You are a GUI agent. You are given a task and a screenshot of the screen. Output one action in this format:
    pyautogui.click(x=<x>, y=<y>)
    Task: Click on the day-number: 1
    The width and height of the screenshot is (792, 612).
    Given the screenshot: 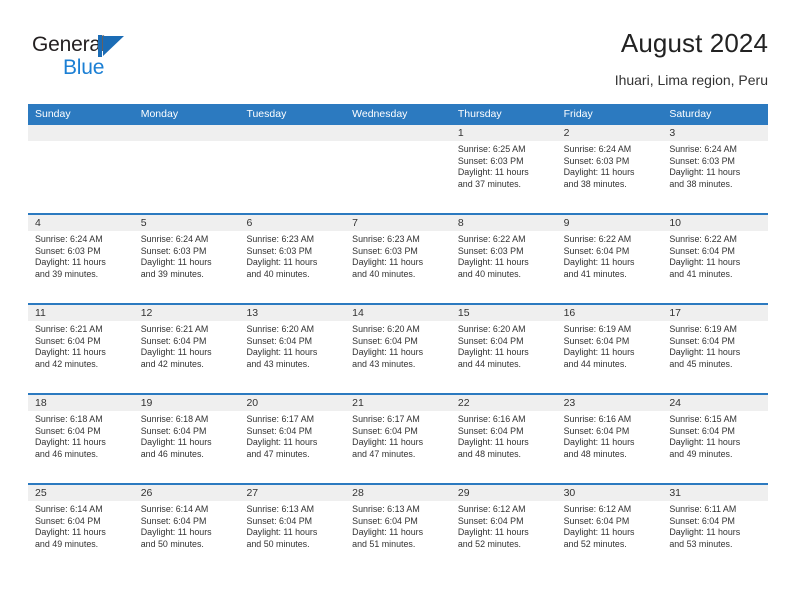 What is the action you would take?
    pyautogui.click(x=503, y=133)
    